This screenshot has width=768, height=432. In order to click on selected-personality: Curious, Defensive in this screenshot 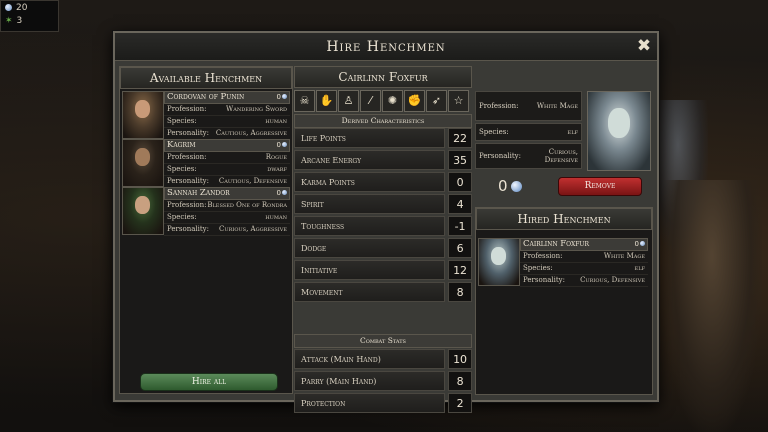, I will do `click(561, 156)`.